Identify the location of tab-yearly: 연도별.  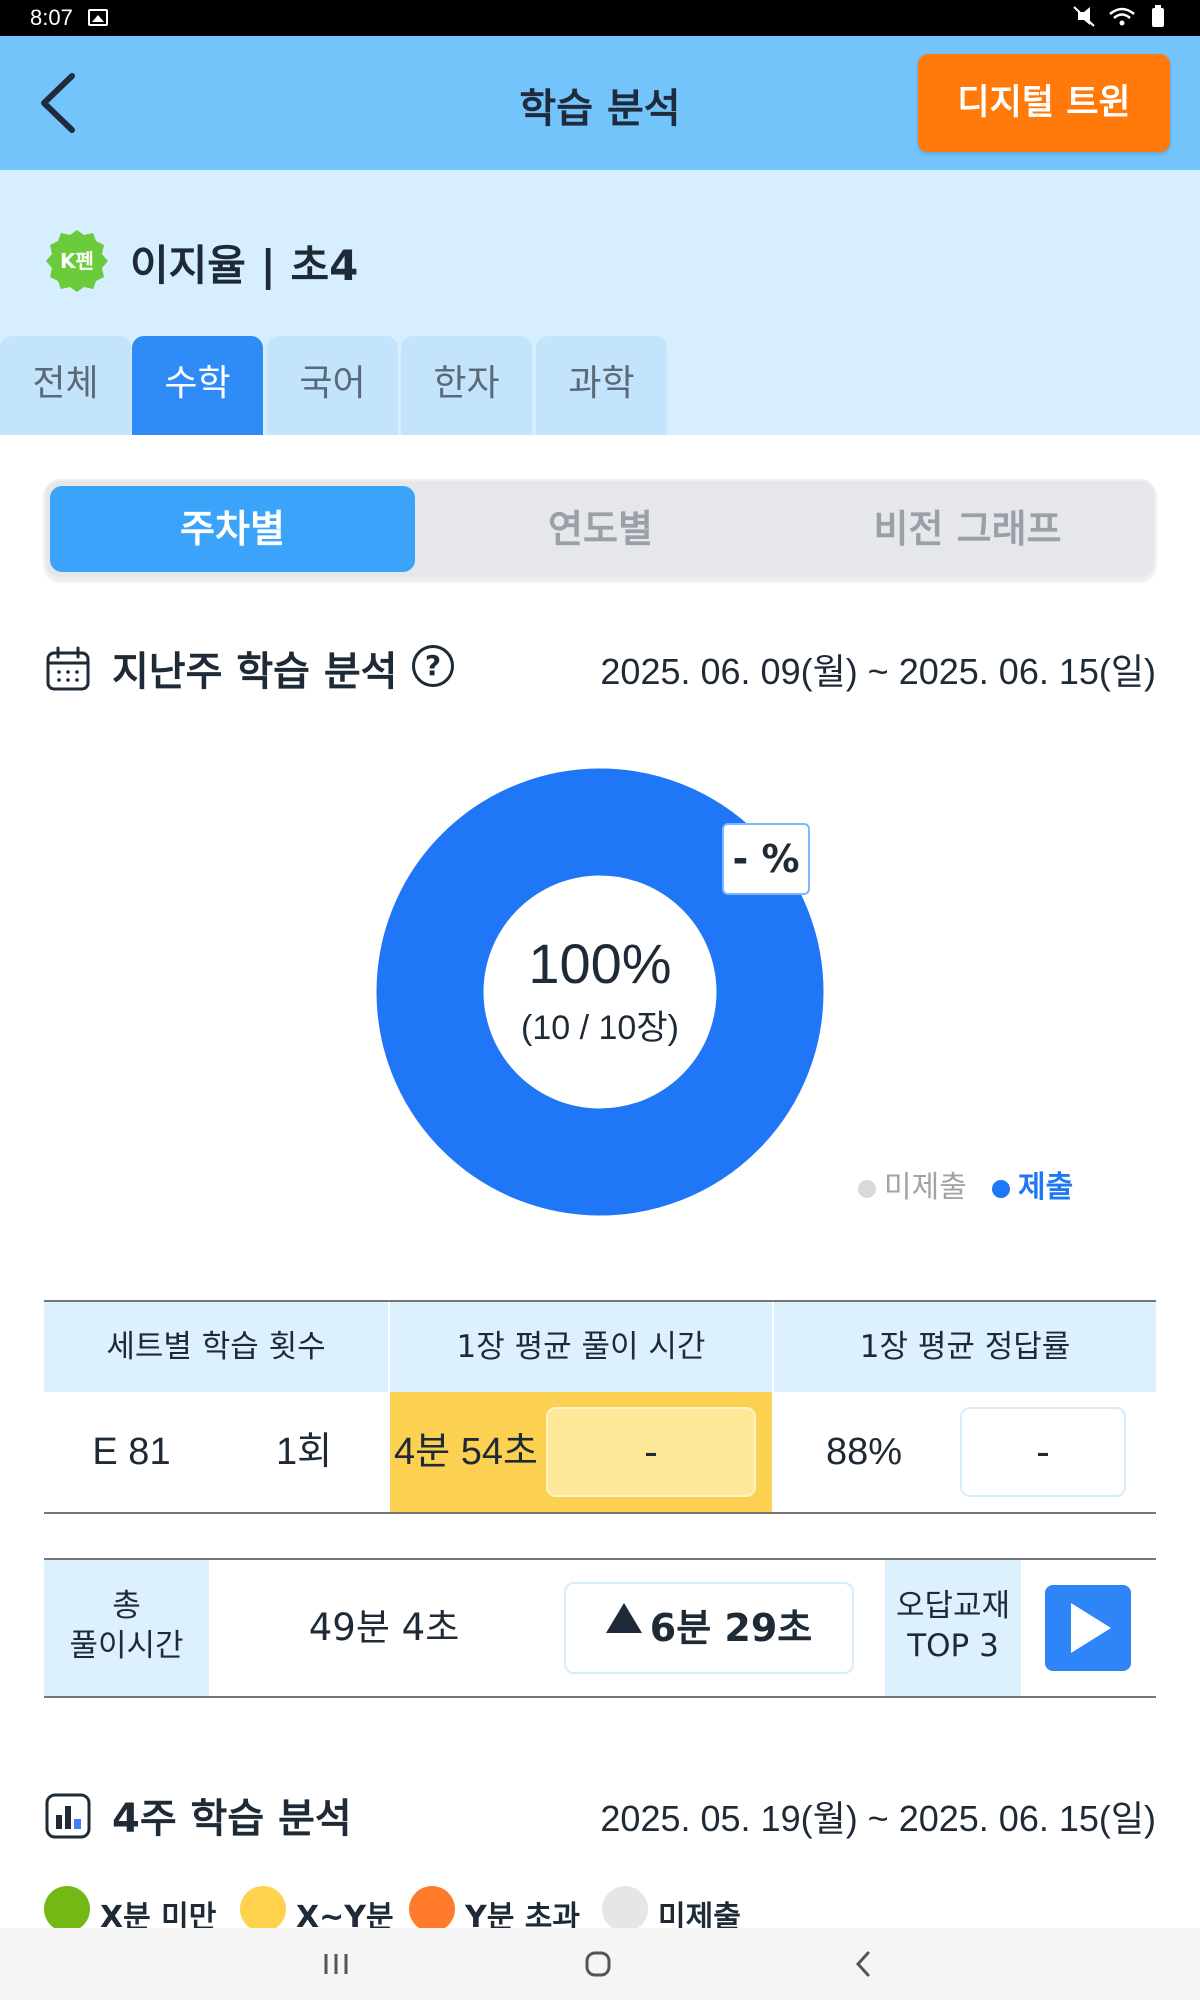
(600, 529).